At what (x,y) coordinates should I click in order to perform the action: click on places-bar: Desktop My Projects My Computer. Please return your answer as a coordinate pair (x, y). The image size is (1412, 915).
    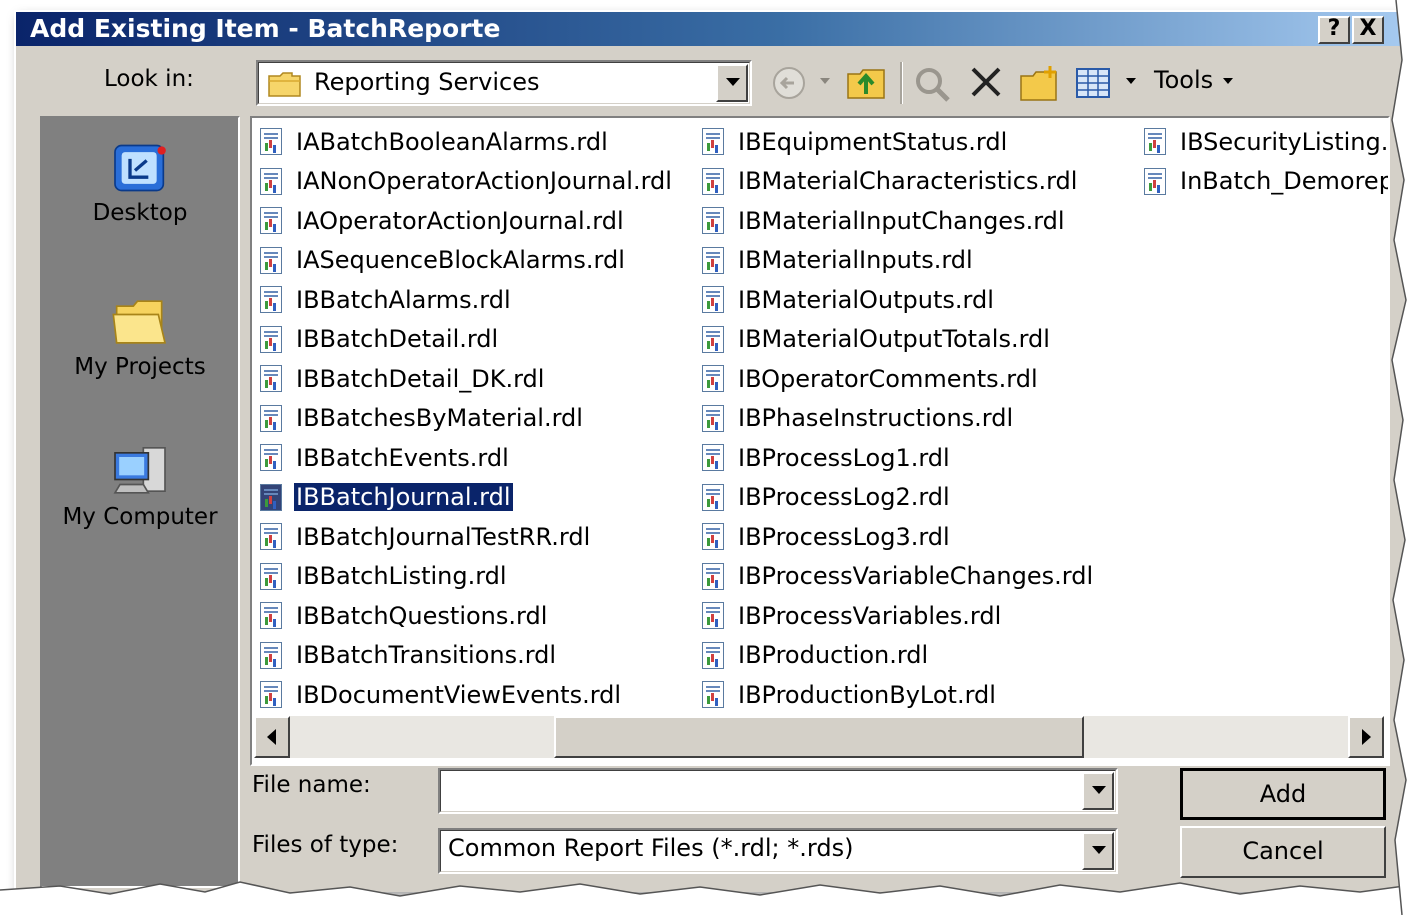
    Looking at the image, I should click on (140, 502).